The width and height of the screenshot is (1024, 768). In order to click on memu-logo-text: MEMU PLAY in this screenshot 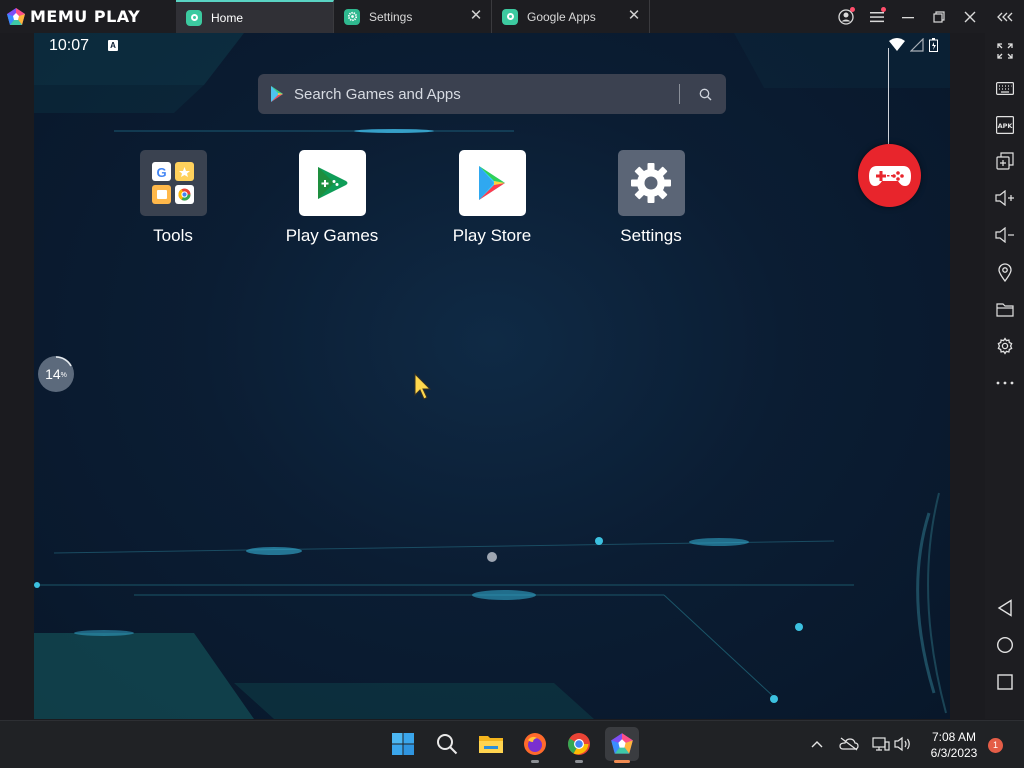, I will do `click(85, 16)`.